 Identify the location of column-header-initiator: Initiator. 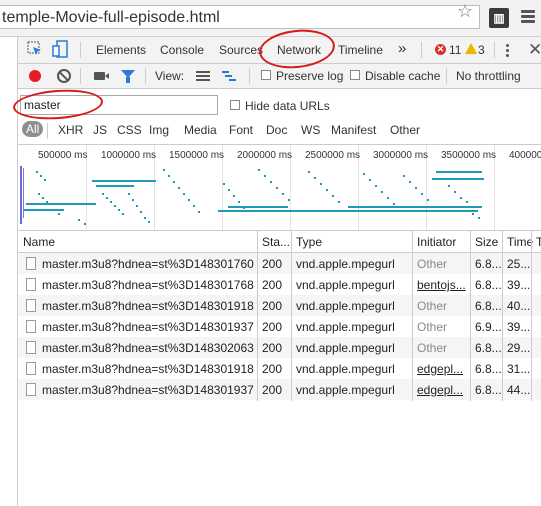
(436, 242).